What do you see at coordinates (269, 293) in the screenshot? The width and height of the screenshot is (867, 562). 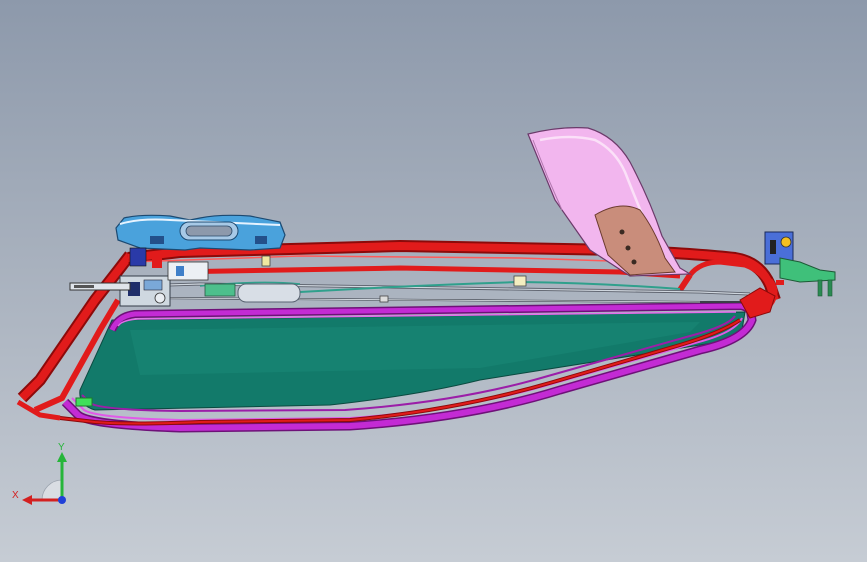 I see `motor-cover` at bounding box center [269, 293].